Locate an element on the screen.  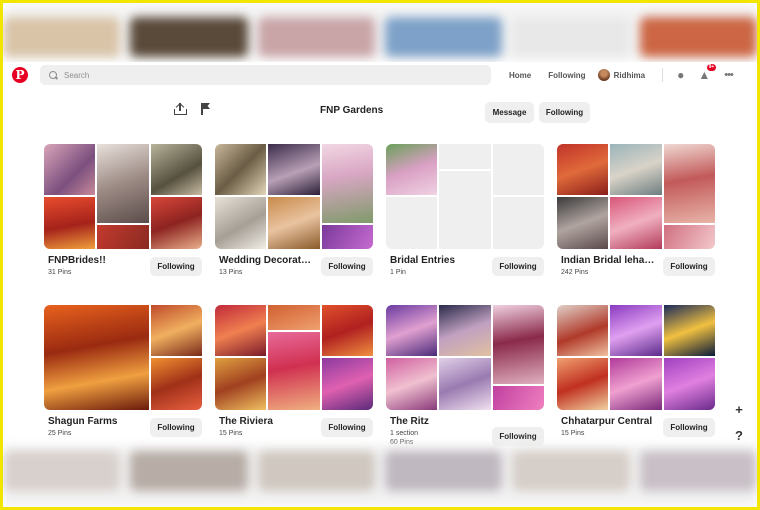
board-card: The Ritz 1 section 60 Pins Following is located at coordinates (465, 375).